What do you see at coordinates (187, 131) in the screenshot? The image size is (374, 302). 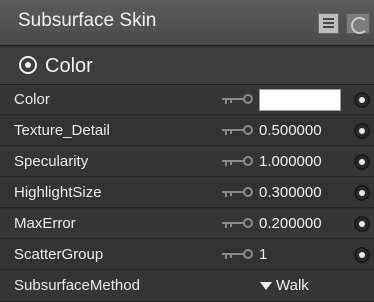 I see `param-row-texture-detail: Texture_Detail 0.500000` at bounding box center [187, 131].